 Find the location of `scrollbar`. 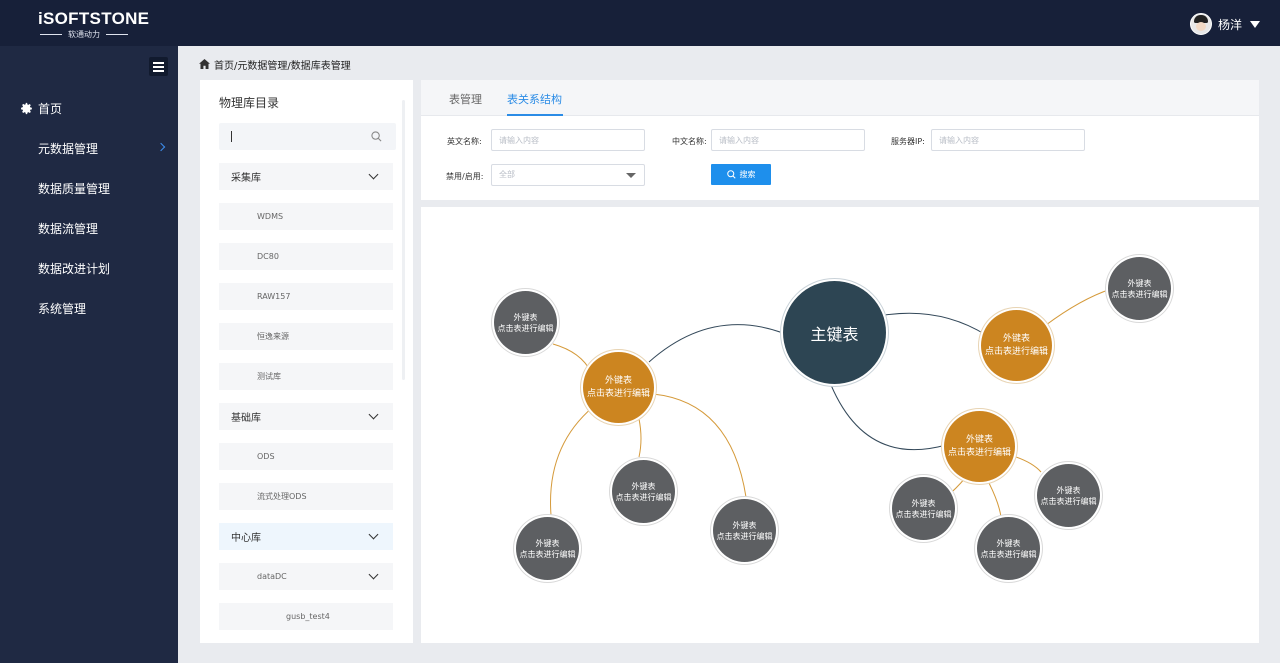

scrollbar is located at coordinates (403, 240).